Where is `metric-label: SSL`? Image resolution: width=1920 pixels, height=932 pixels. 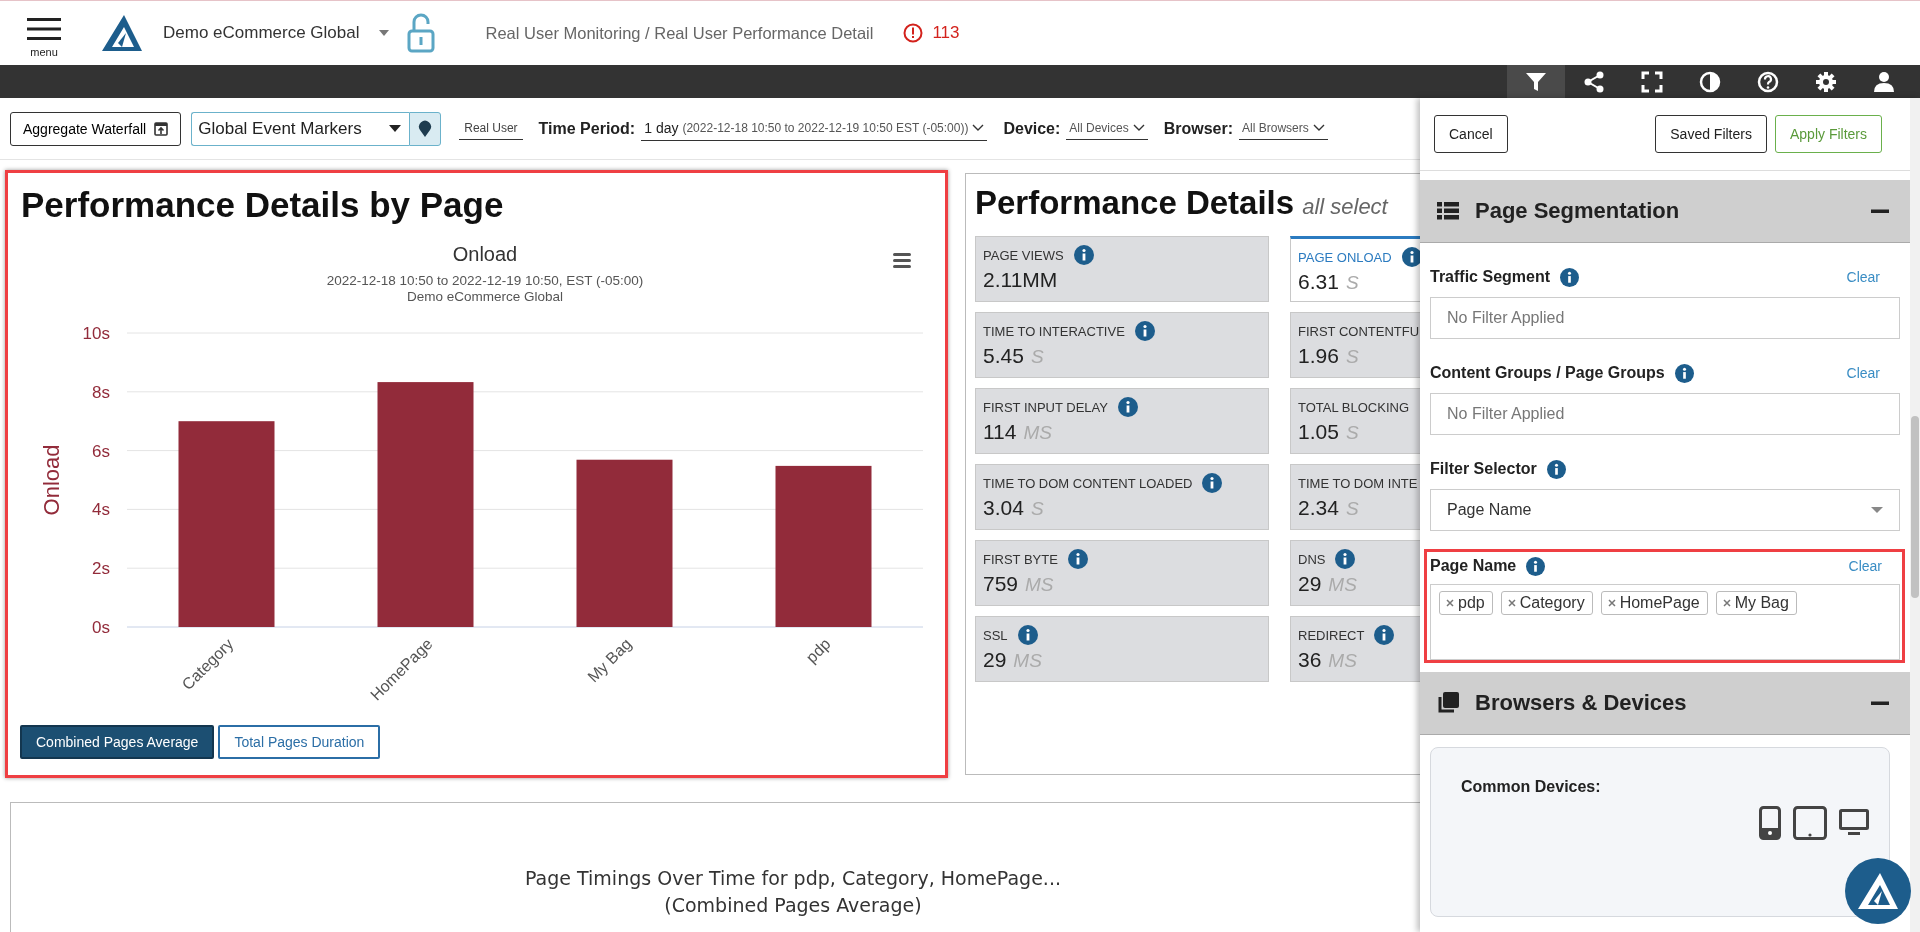
metric-label: SSL is located at coordinates (995, 635).